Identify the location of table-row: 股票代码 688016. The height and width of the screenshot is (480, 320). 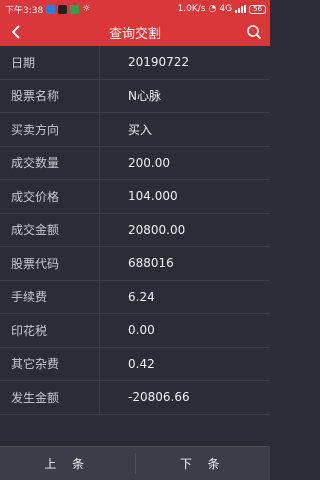
(135, 264).